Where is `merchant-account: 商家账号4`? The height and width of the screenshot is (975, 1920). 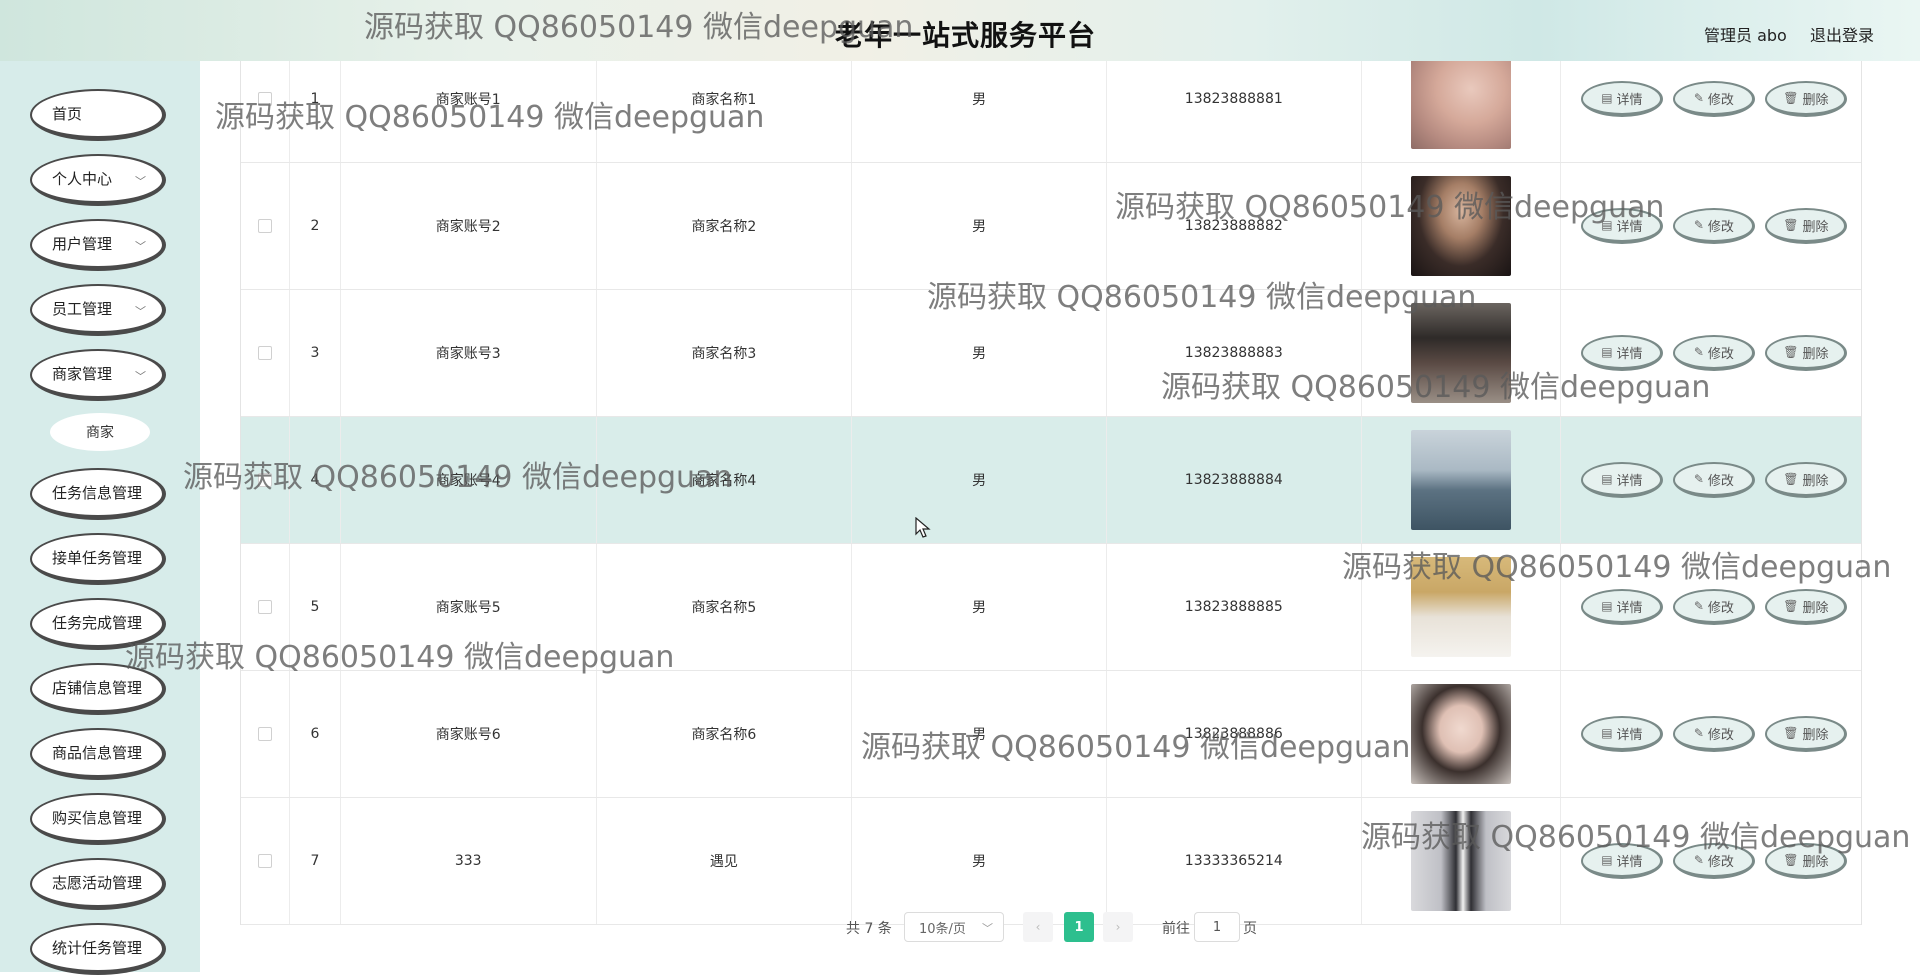 merchant-account: 商家账号4 is located at coordinates (469, 480).